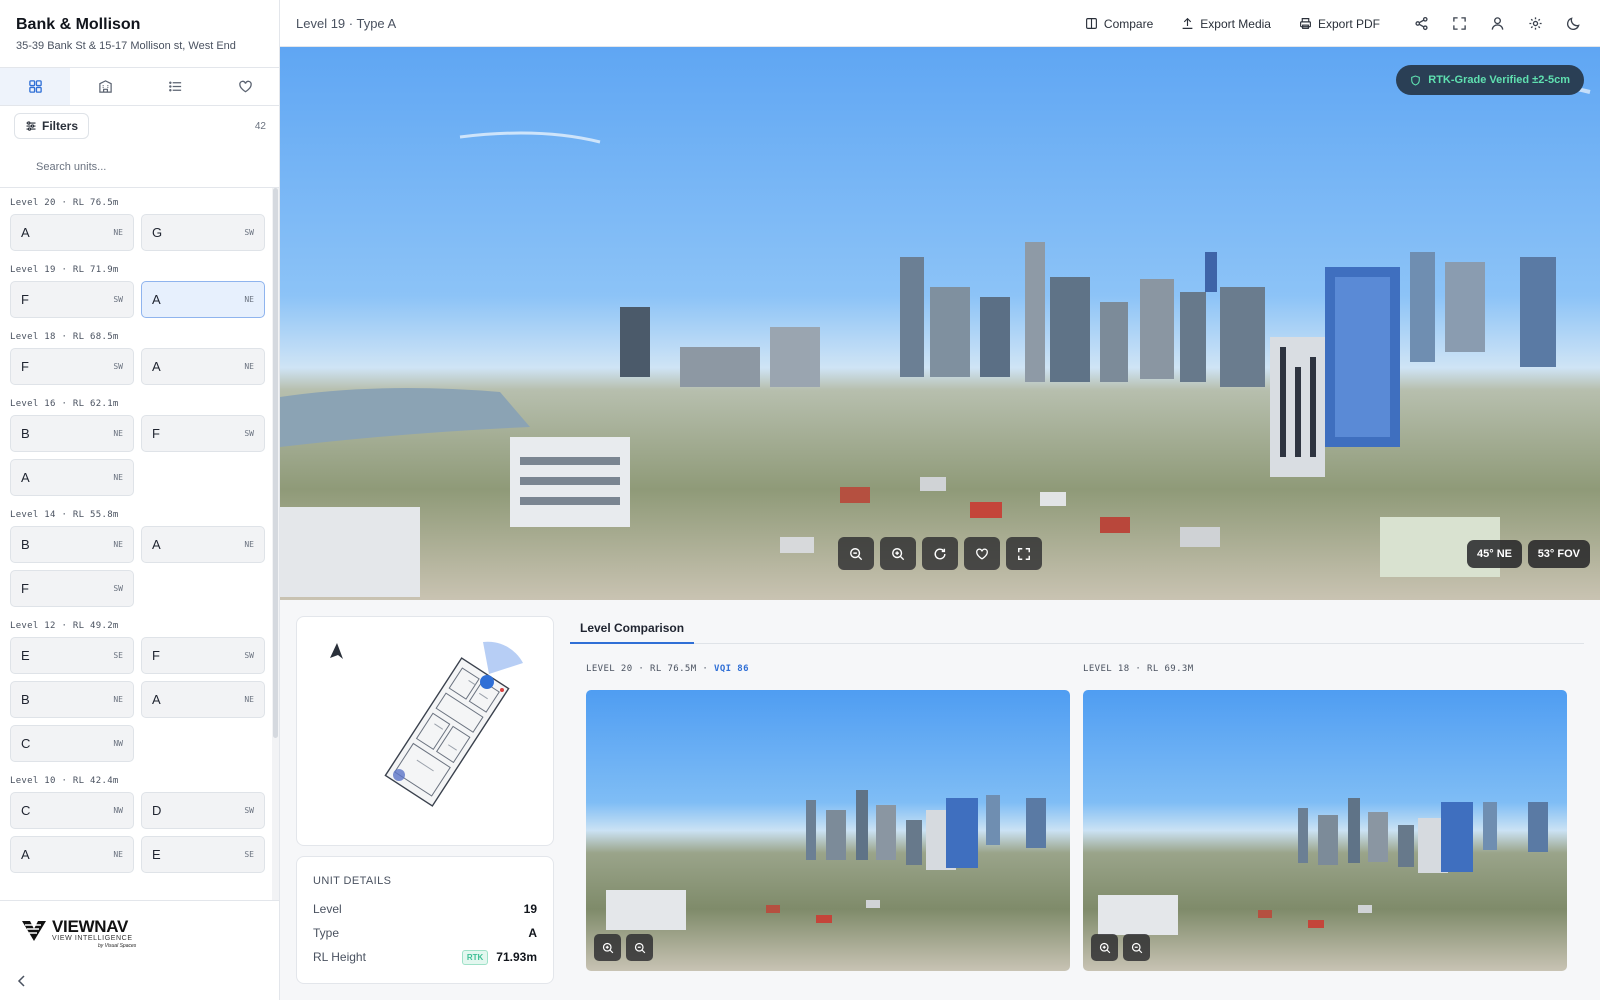 The height and width of the screenshot is (1000, 1600). I want to click on fullscreen-button, so click(1459, 24).